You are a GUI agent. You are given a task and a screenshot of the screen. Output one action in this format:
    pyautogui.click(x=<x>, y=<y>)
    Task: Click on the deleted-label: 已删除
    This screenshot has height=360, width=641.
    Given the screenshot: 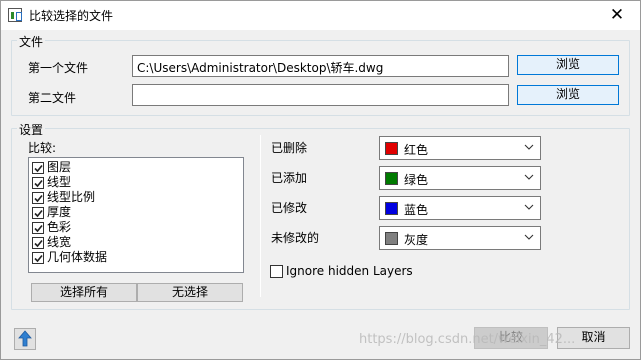 What is the action you would take?
    pyautogui.click(x=289, y=148)
    